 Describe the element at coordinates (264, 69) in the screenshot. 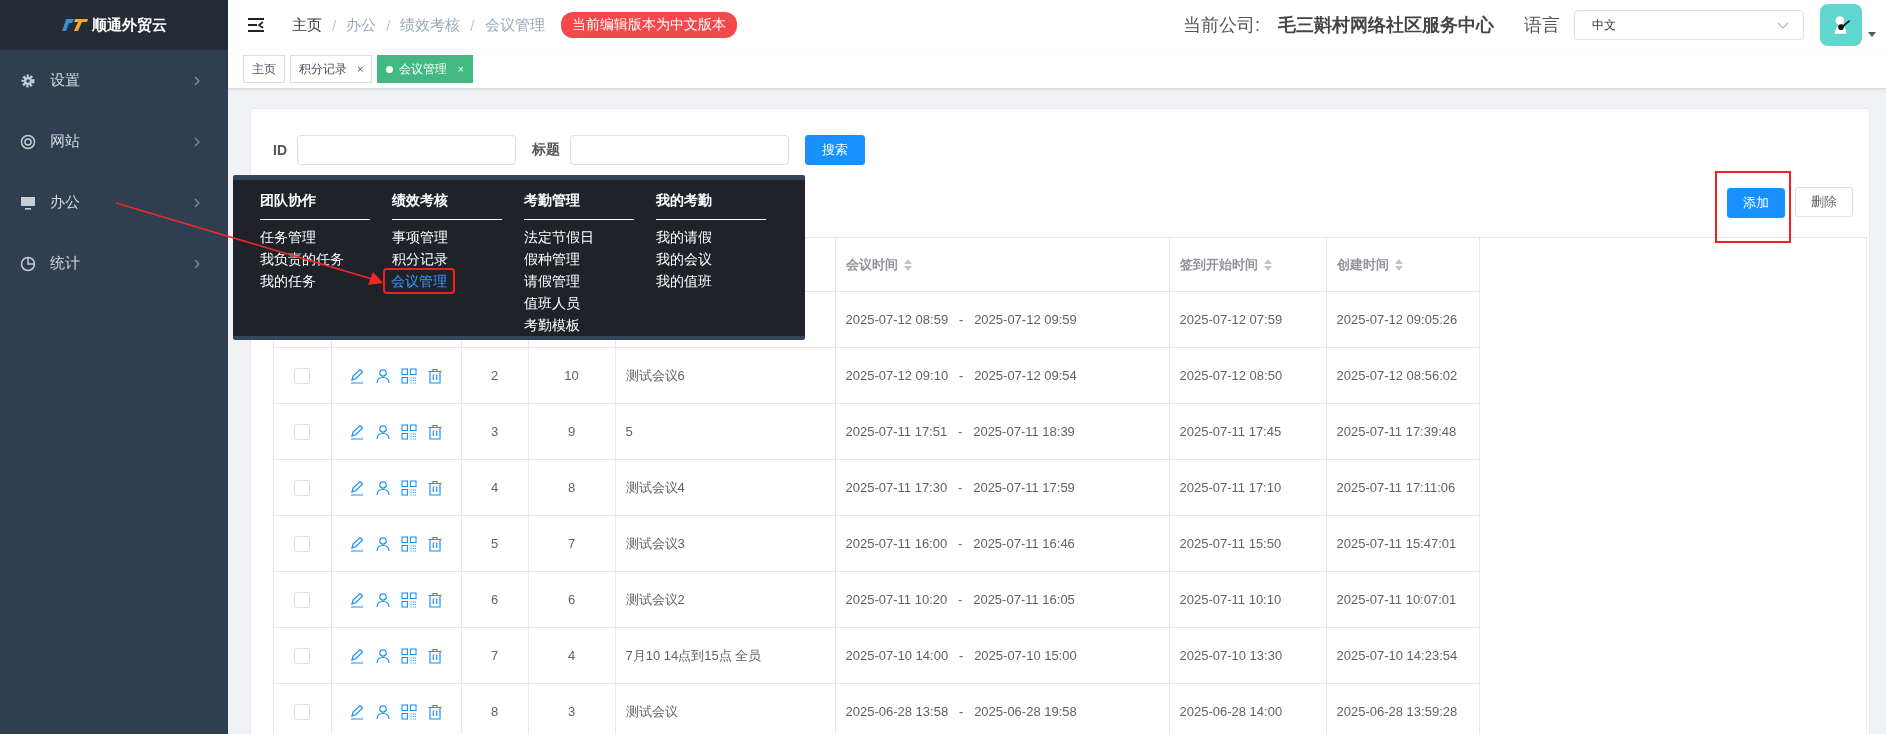

I see `page-tab: 主页` at that location.